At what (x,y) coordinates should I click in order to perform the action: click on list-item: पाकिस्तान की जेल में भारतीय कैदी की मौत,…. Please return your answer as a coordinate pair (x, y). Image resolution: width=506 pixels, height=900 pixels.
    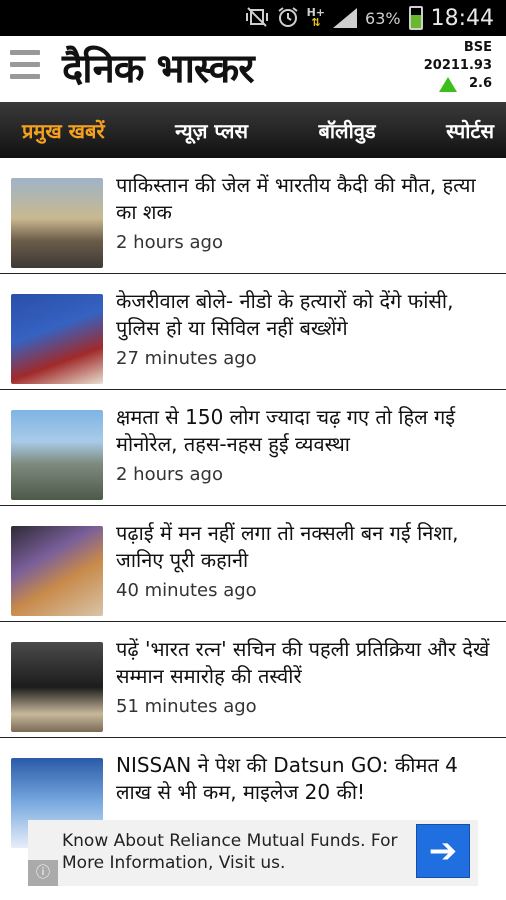
    Looking at the image, I should click on (253, 216).